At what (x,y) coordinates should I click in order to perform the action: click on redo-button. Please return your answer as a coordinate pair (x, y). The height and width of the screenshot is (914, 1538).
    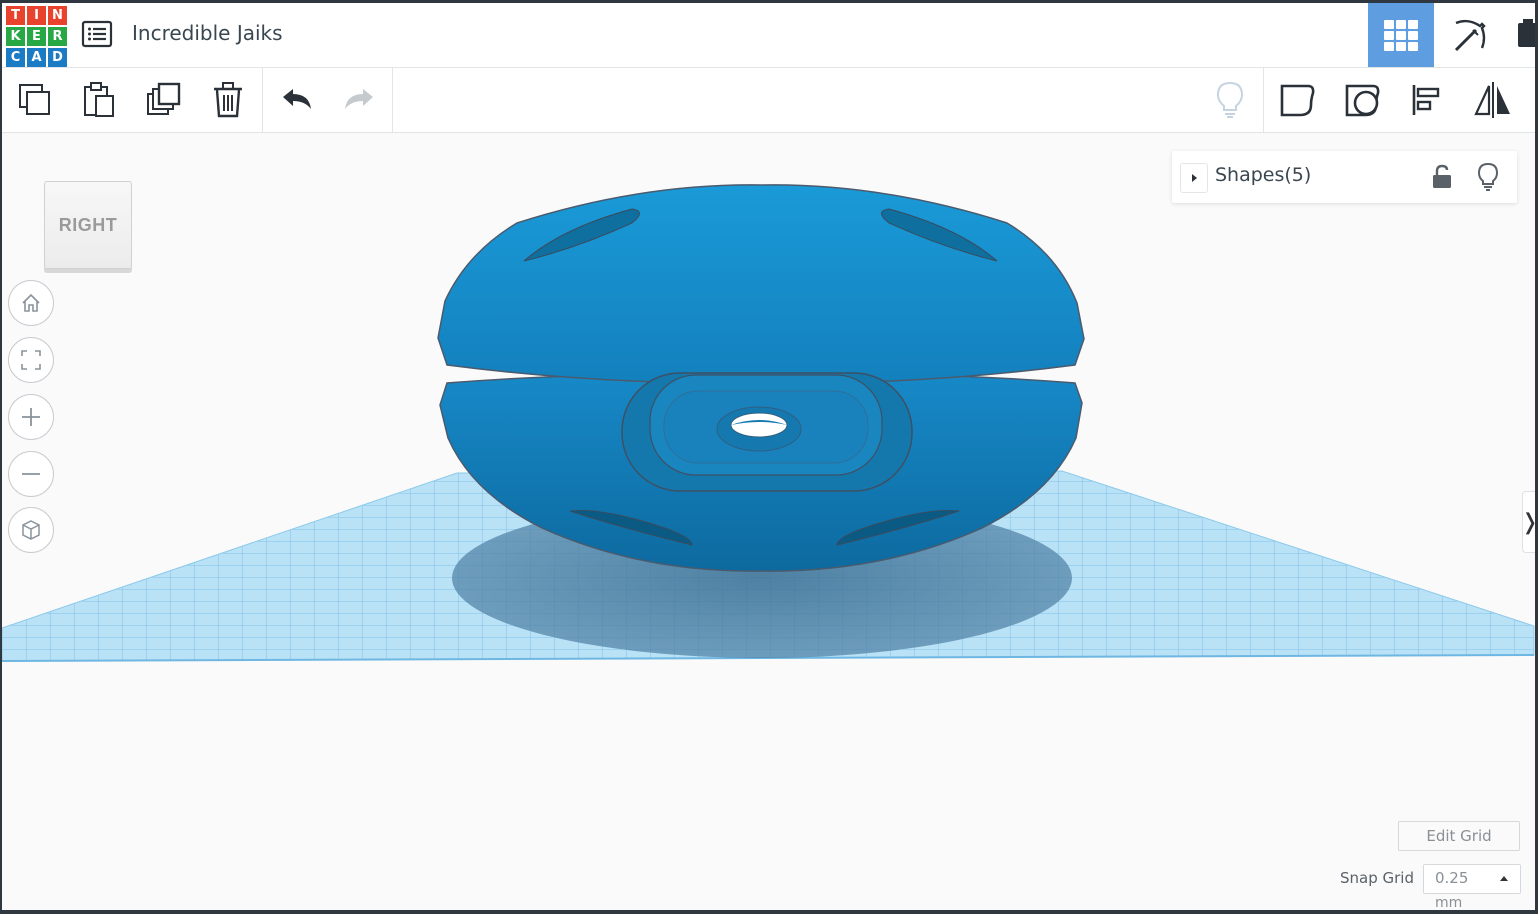
    Looking at the image, I should click on (359, 100).